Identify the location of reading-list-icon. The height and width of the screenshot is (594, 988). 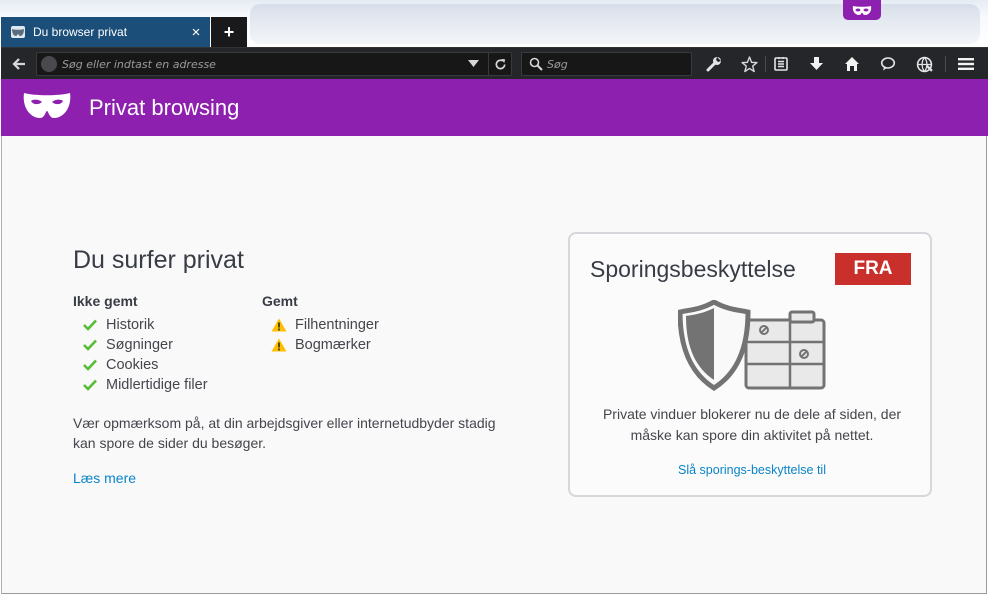
(781, 64).